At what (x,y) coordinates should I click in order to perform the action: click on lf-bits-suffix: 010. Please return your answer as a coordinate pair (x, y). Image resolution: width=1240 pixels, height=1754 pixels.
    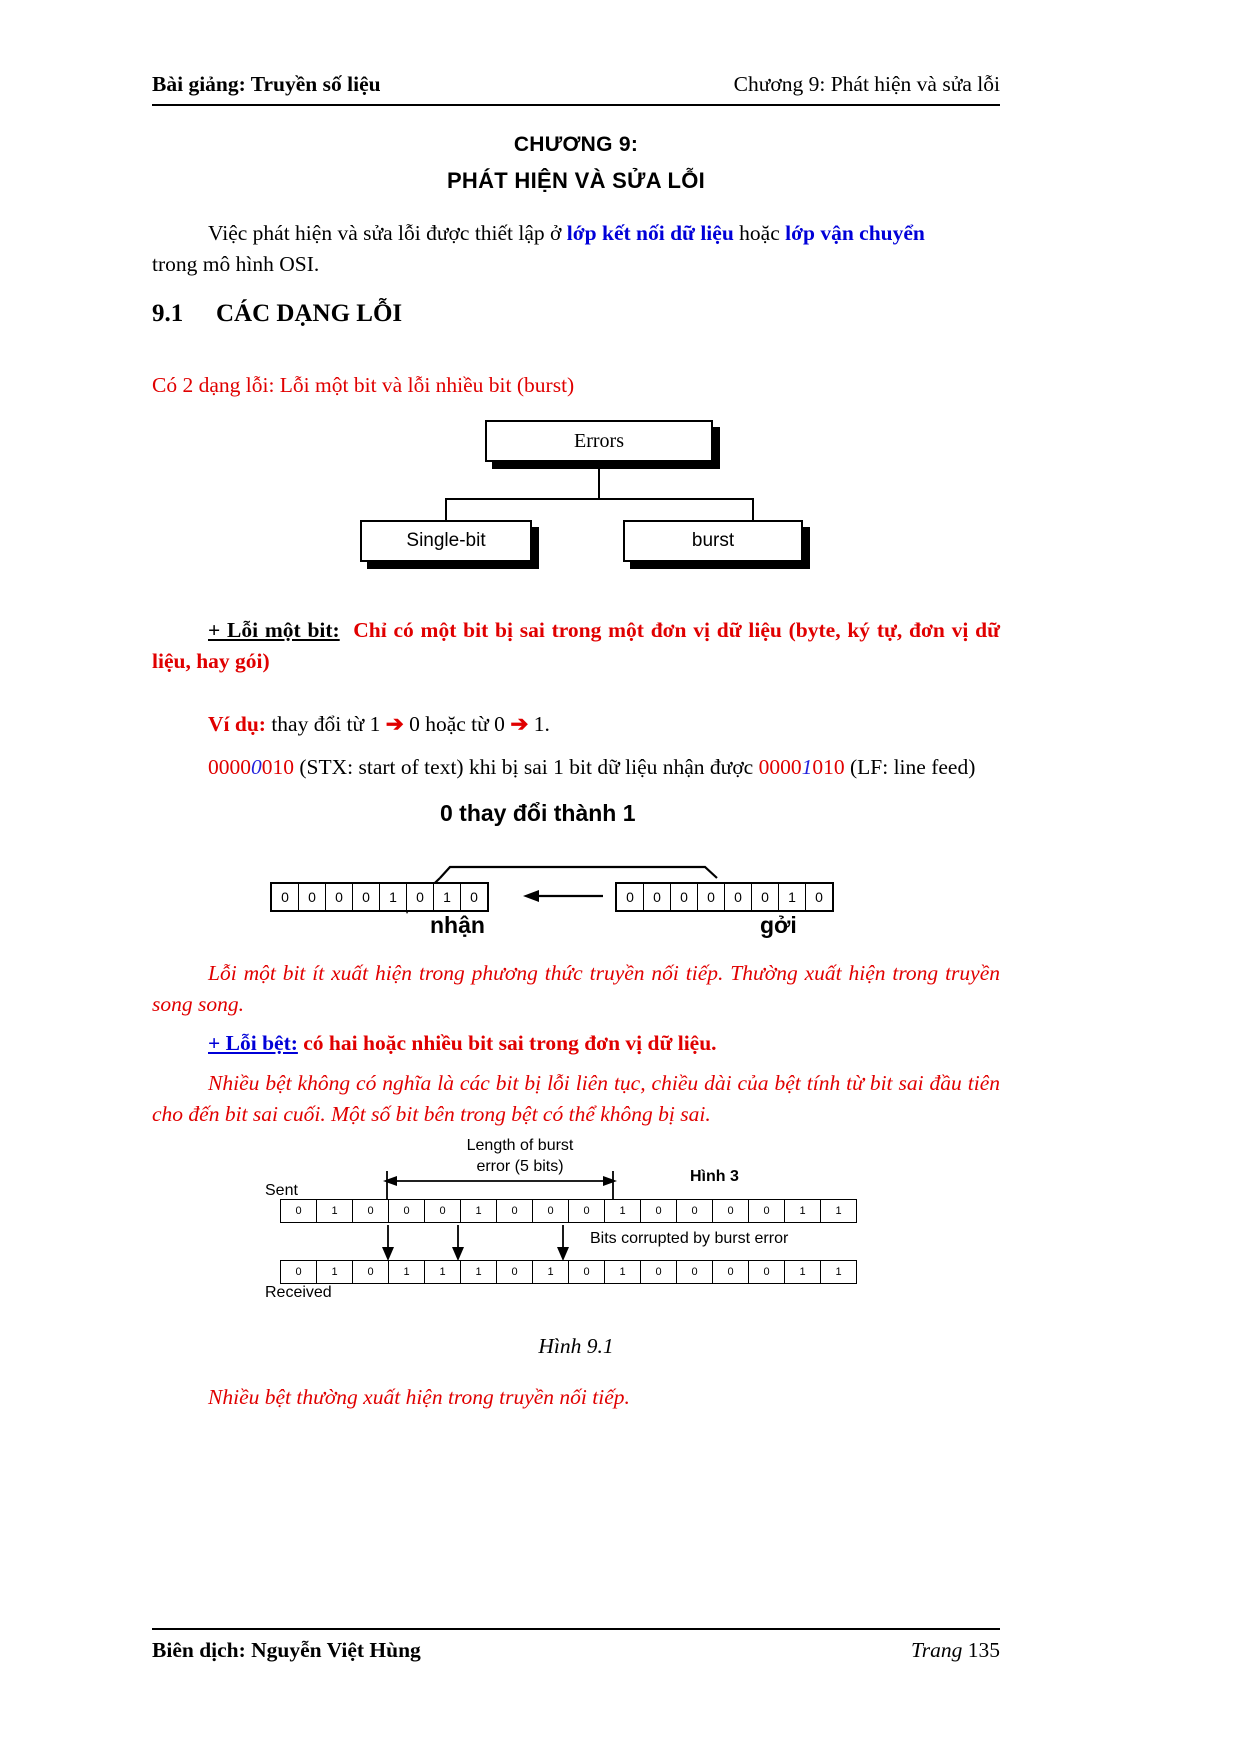
    Looking at the image, I should click on (828, 767).